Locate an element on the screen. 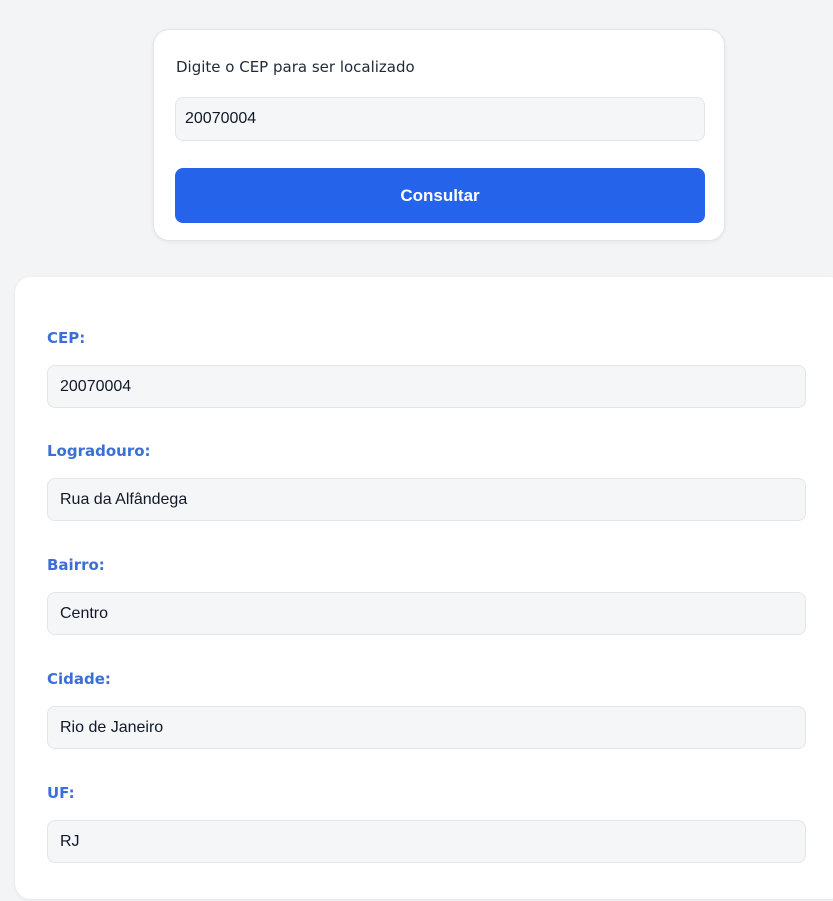  uf-label: UF: is located at coordinates (61, 793).